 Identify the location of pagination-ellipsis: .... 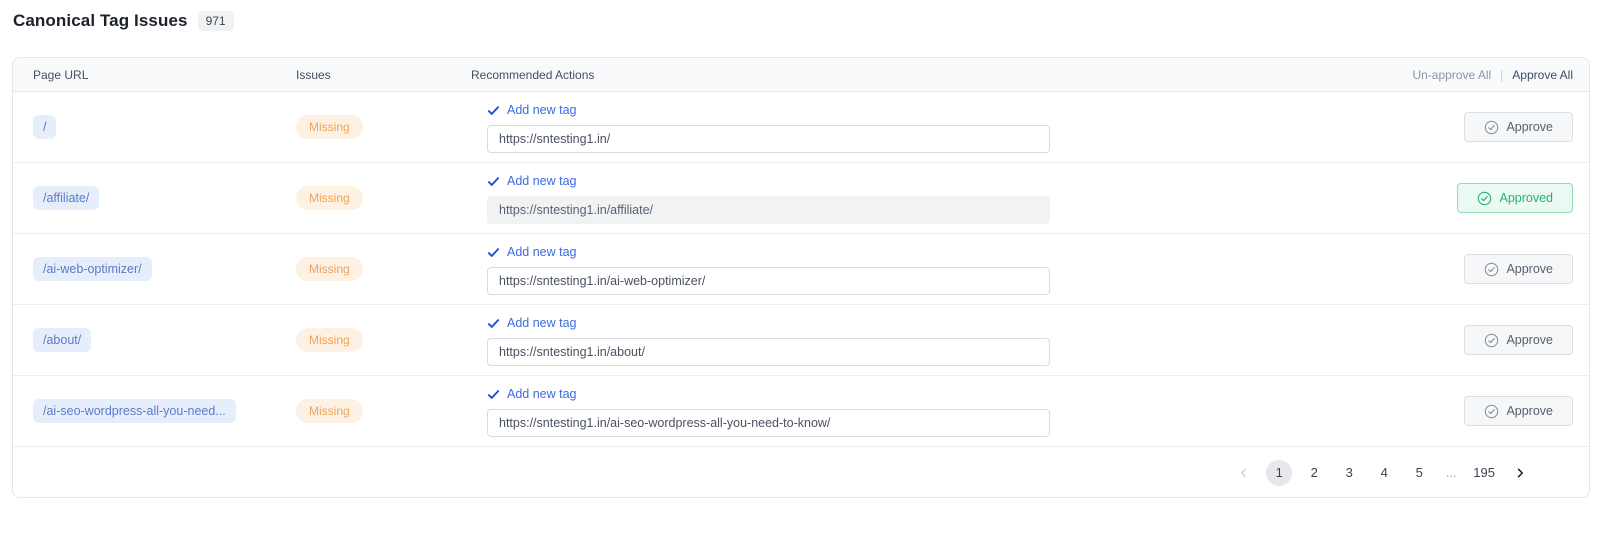
(1451, 472).